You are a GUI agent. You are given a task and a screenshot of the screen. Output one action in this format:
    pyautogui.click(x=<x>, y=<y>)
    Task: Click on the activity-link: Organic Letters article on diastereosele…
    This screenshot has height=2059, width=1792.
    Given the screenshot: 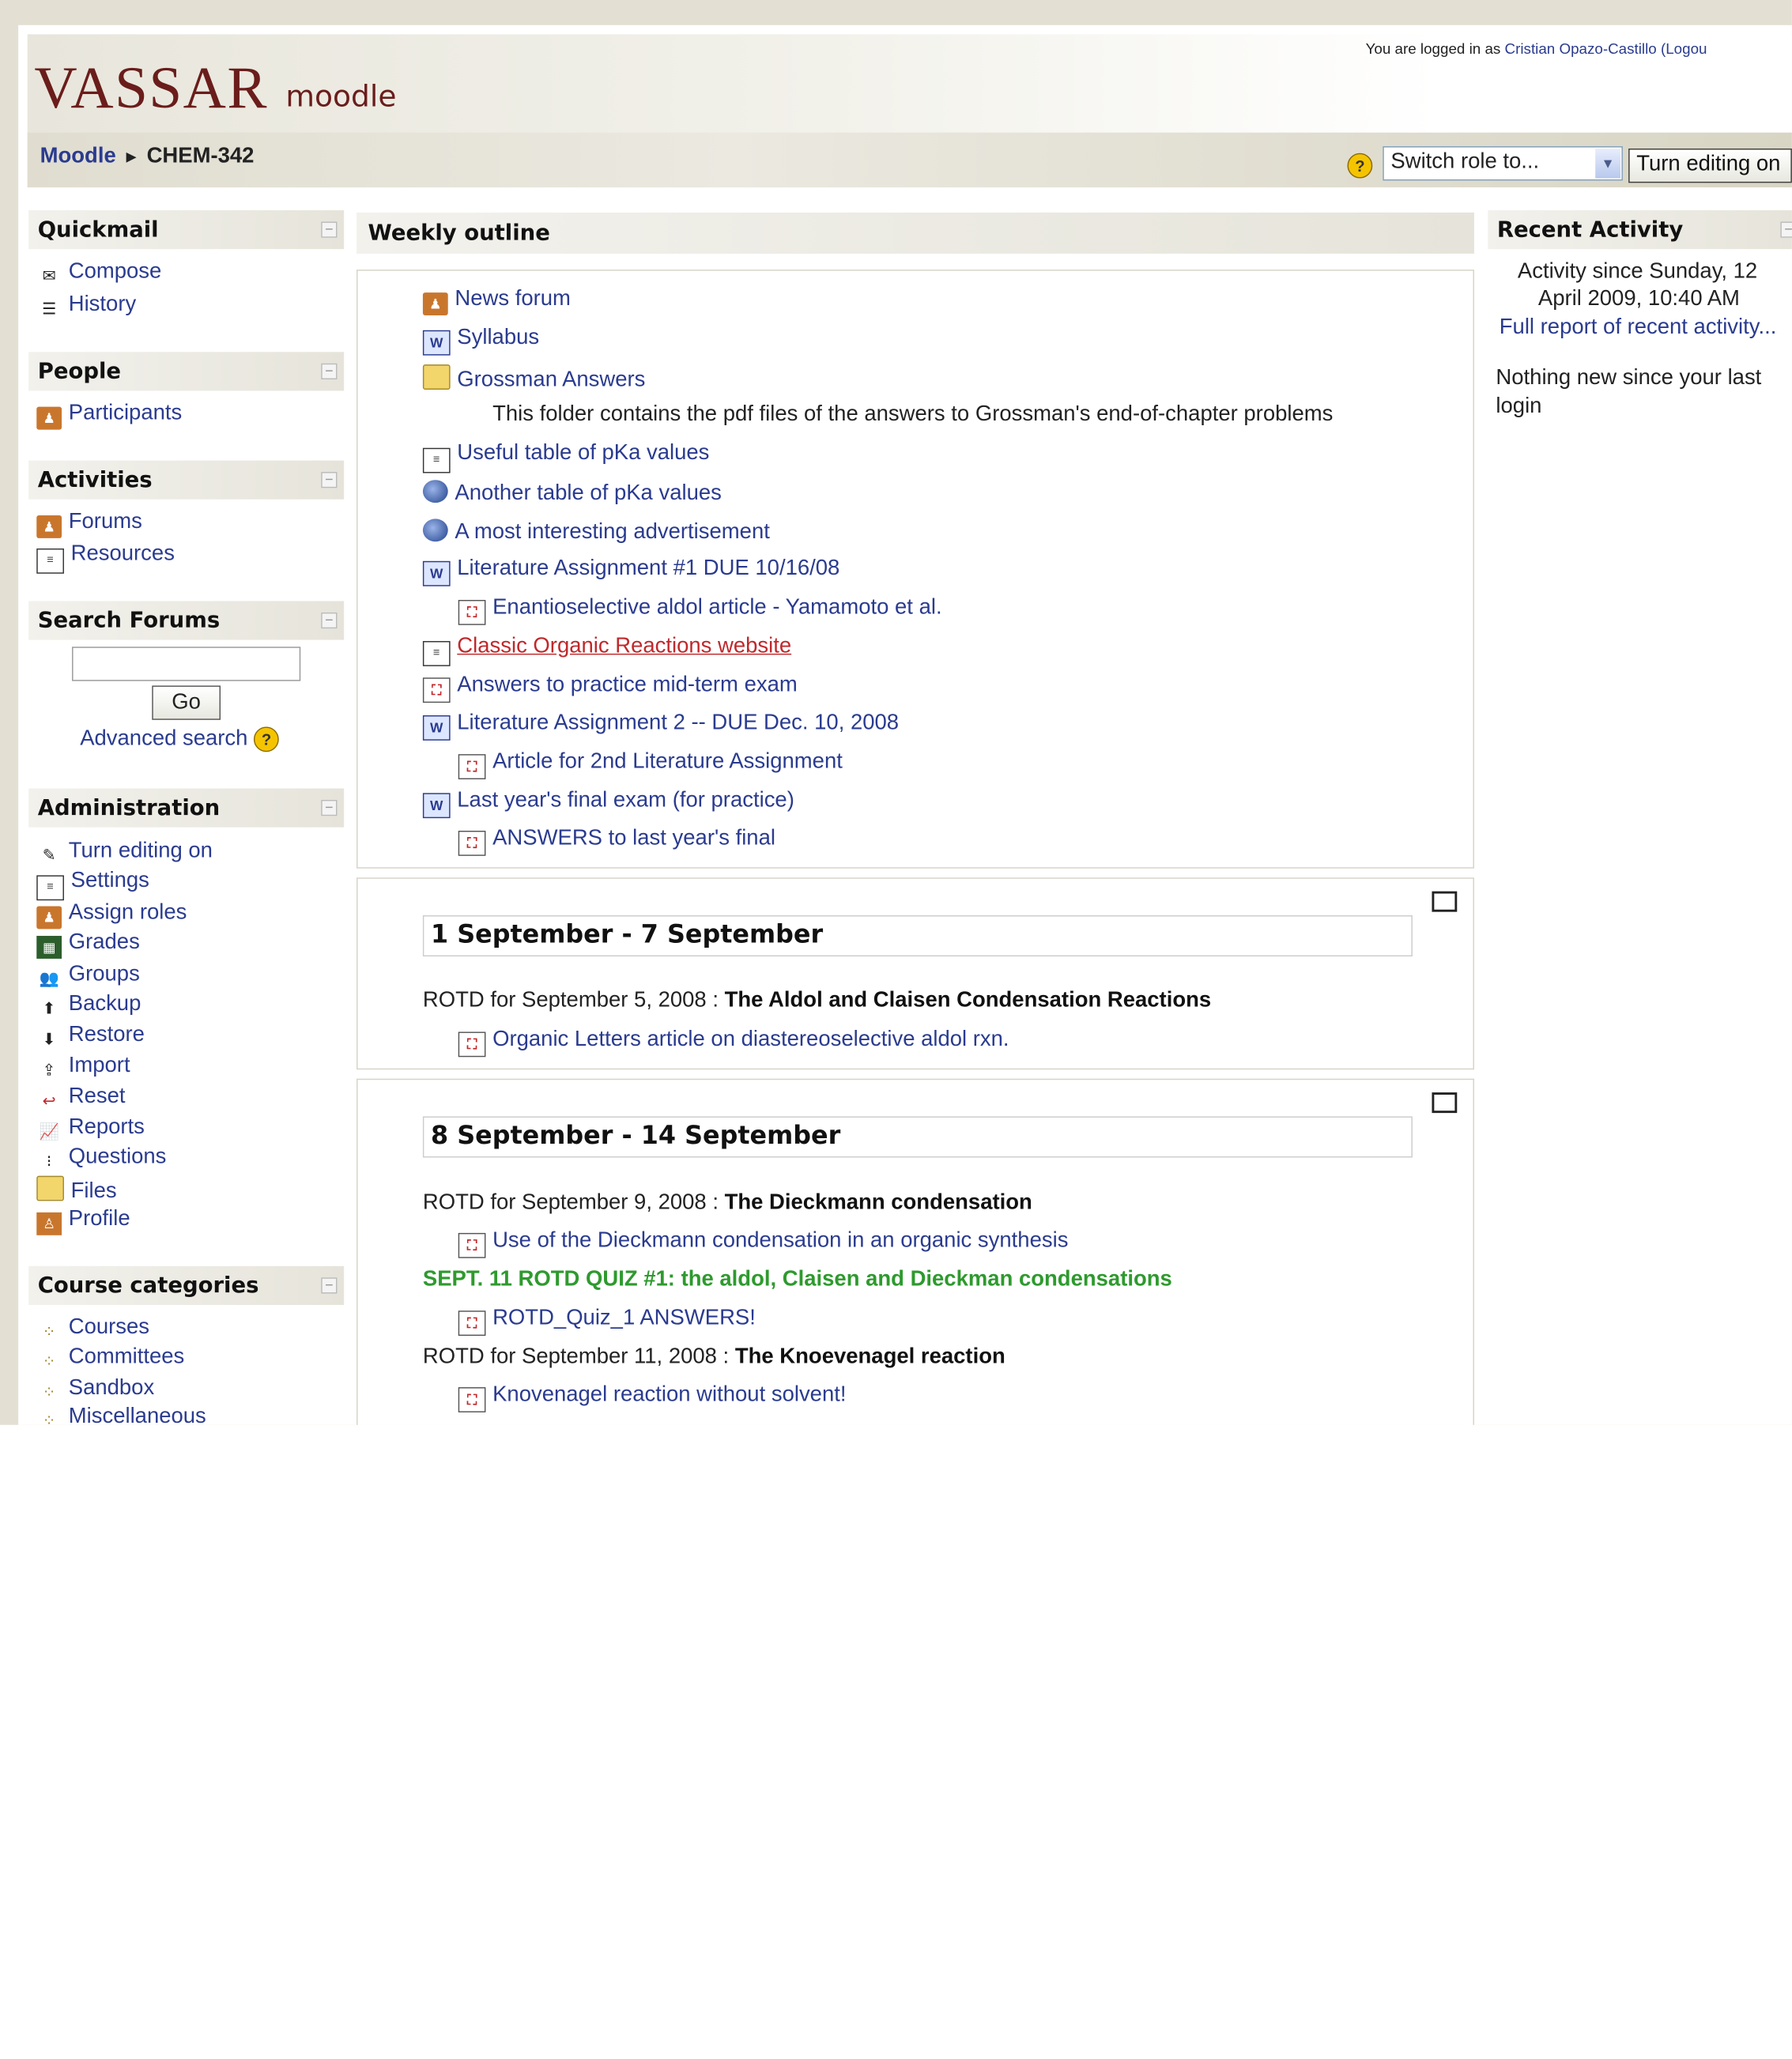 What is the action you would take?
    pyautogui.click(x=750, y=1039)
    